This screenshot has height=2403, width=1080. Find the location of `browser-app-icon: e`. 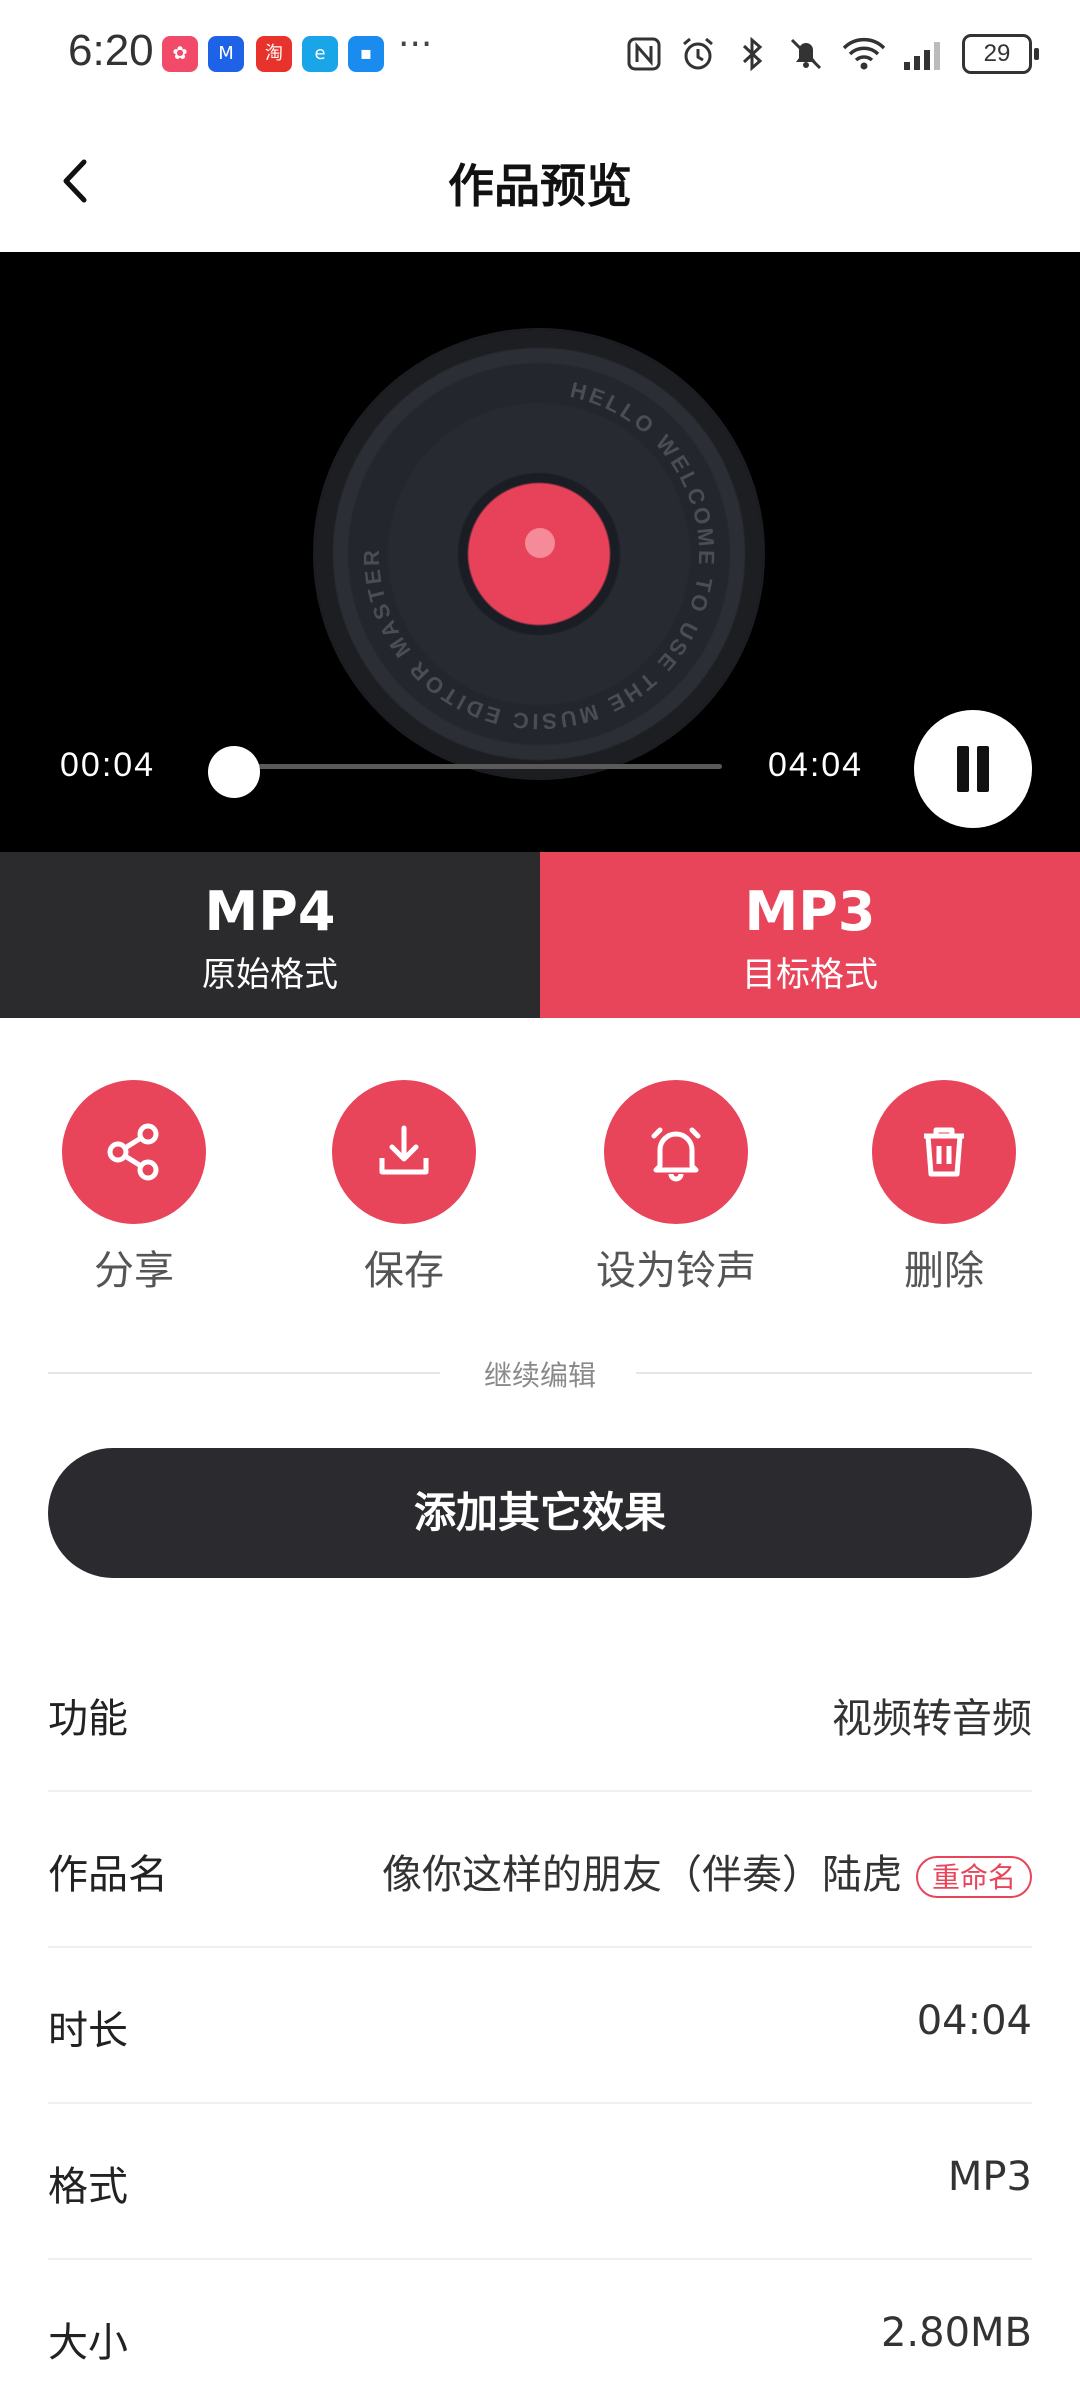

browser-app-icon: e is located at coordinates (320, 54).